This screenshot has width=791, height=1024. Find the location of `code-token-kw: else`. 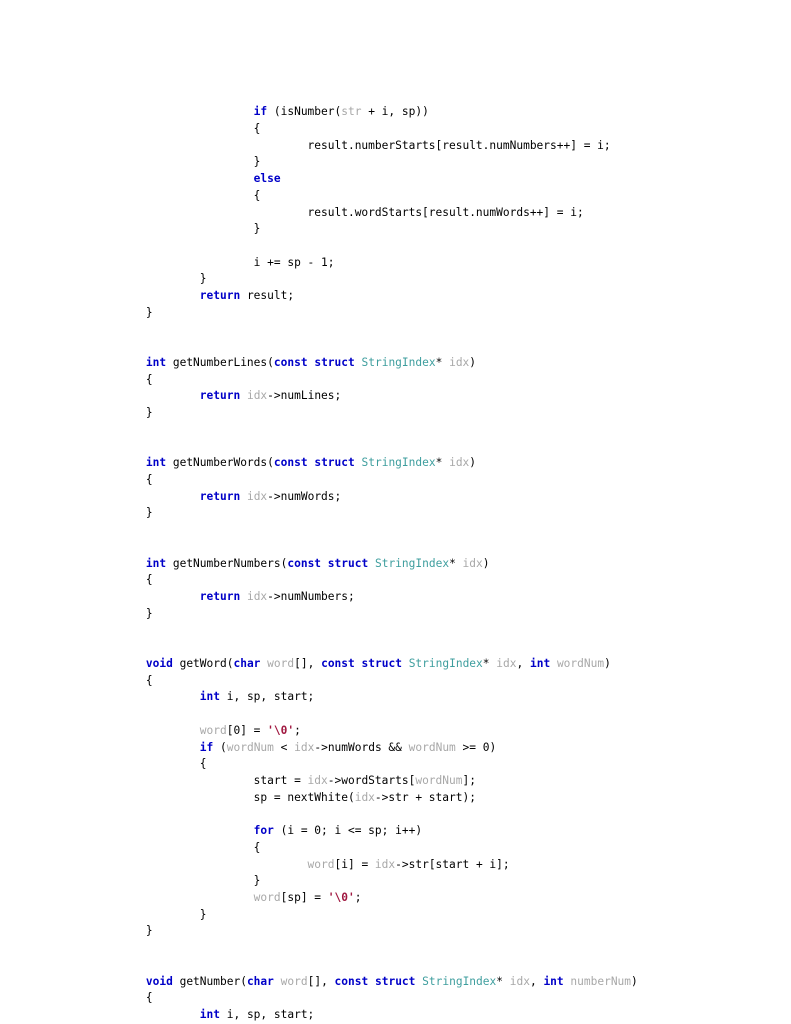

code-token-kw: else is located at coordinates (267, 179).